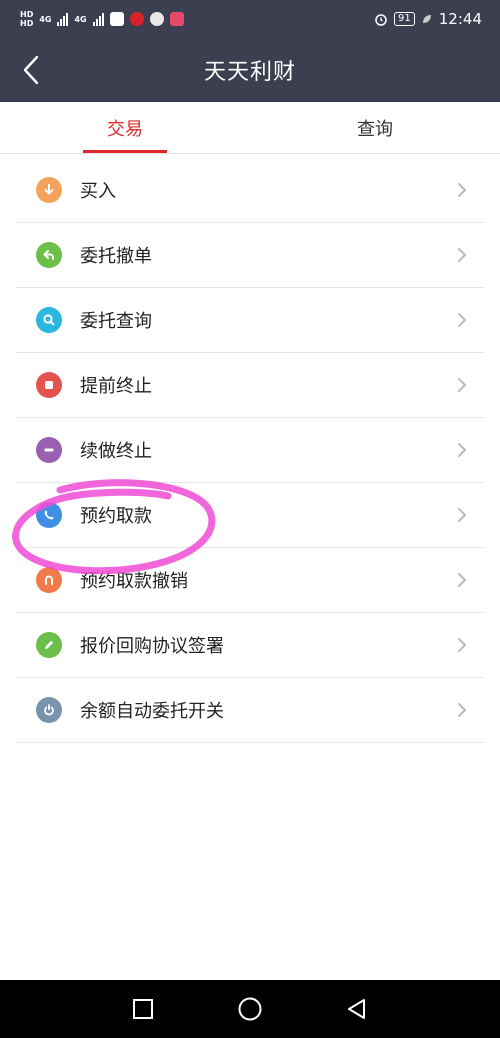  Describe the element at coordinates (250, 19) in the screenshot. I see `status-bar: HD HD 4G 4G 91 12:44` at that location.